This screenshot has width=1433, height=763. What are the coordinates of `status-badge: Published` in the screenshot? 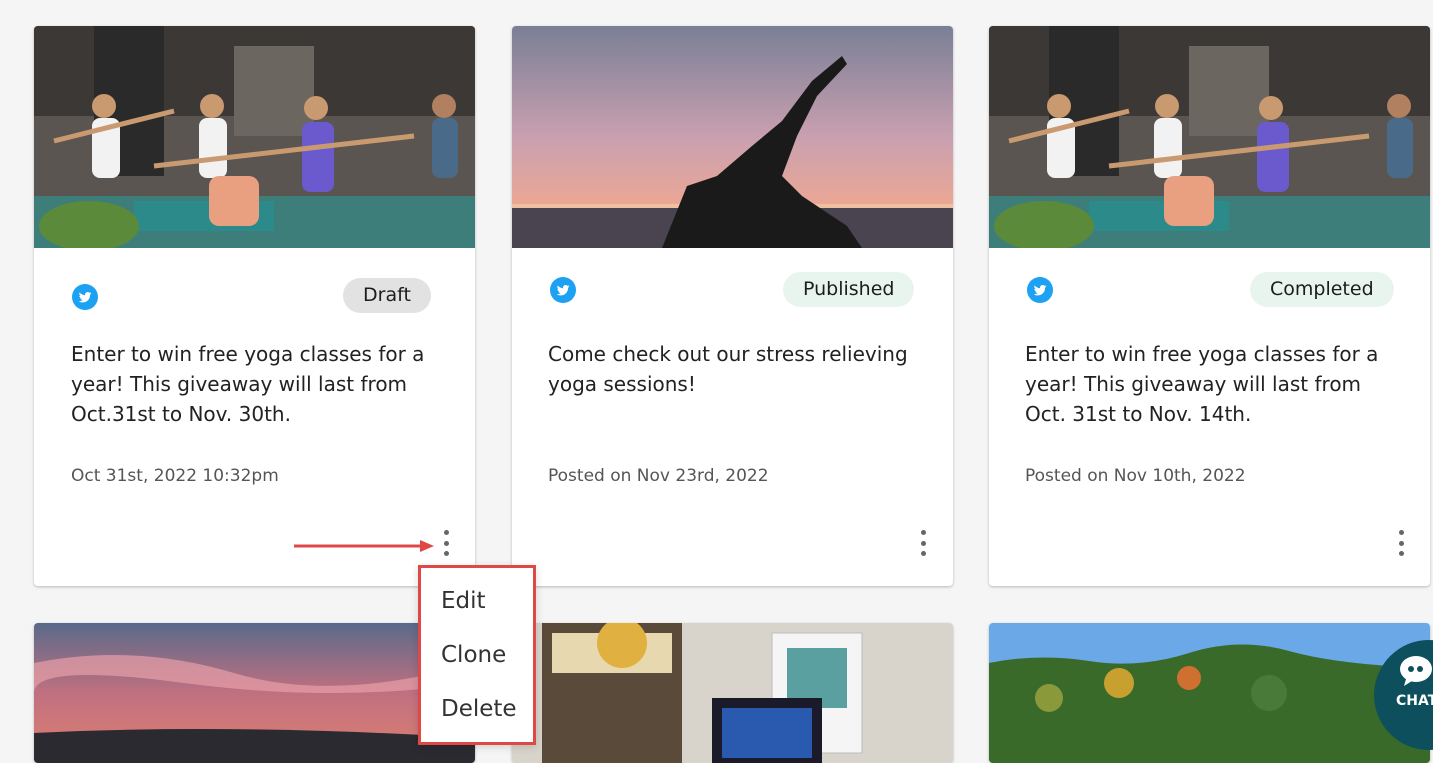 It's located at (849, 289).